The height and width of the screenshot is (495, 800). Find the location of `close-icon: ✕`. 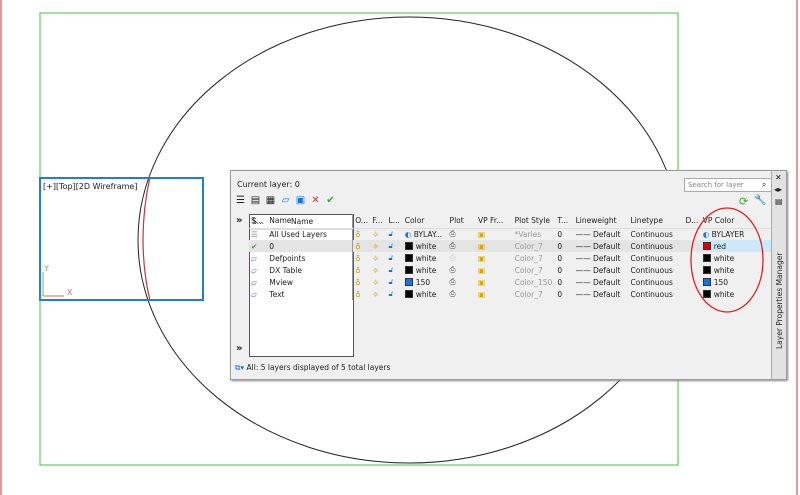

close-icon: ✕ is located at coordinates (778, 177).